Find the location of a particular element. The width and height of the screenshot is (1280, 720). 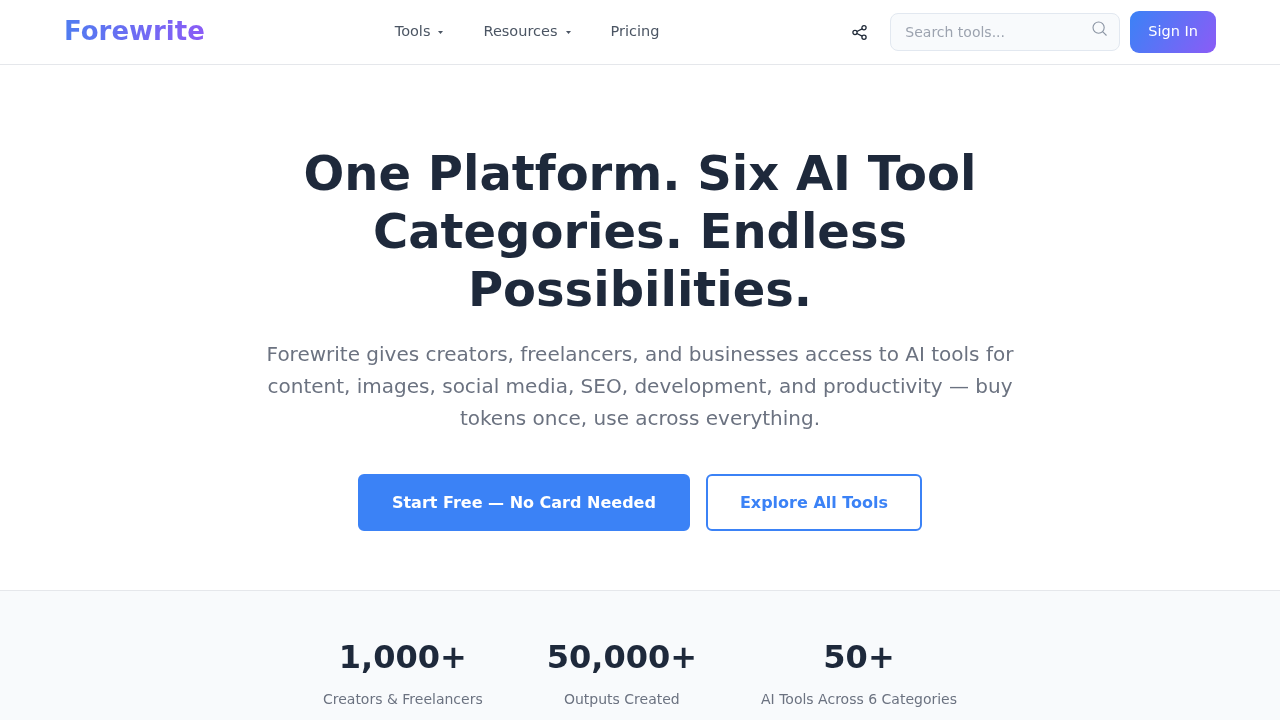

nav-link-item: Resources is located at coordinates (527, 32).